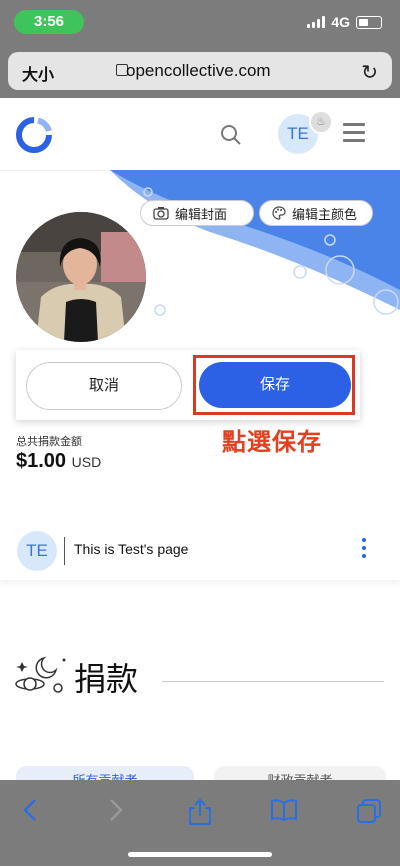 Image resolution: width=400 pixels, height=866 pixels. Describe the element at coordinates (49, 442) in the screenshot. I see `total-donations-label: 总共捐款金额` at that location.